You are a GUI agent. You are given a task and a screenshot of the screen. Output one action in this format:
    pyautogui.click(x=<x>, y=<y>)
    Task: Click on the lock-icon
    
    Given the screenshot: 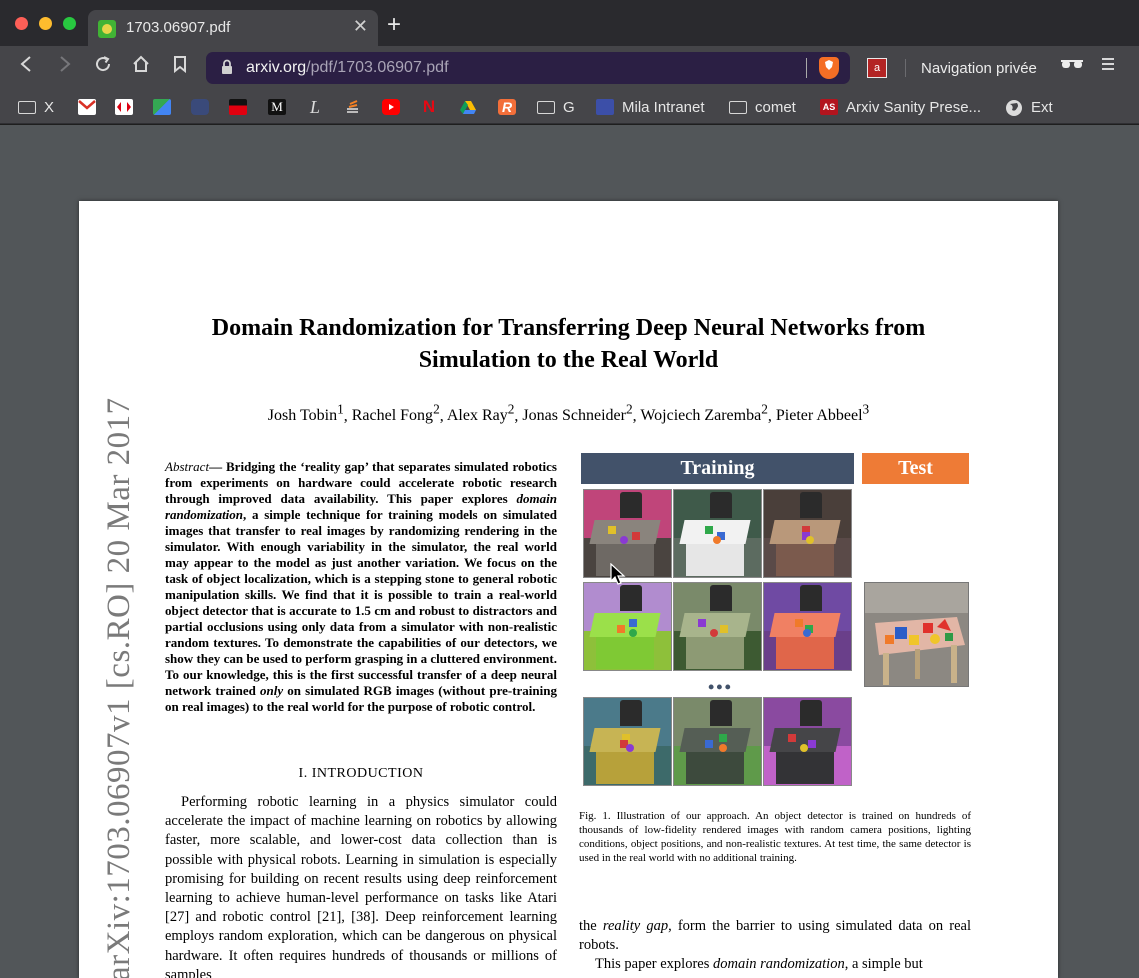 What is the action you would take?
    pyautogui.click(x=227, y=68)
    